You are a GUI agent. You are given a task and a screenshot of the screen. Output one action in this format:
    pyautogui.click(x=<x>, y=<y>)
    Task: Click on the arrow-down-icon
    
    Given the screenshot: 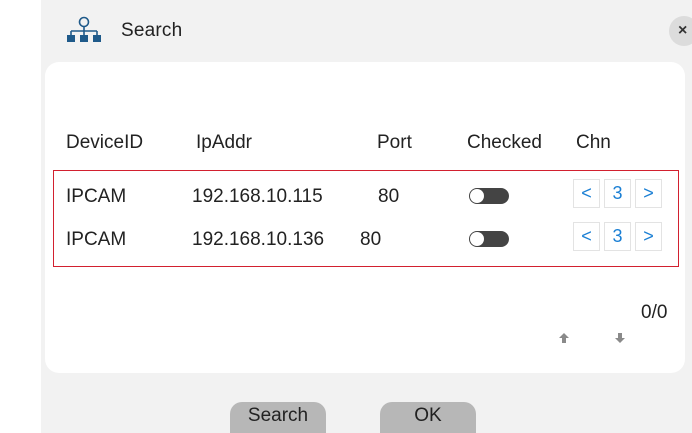 What is the action you would take?
    pyautogui.click(x=620, y=338)
    